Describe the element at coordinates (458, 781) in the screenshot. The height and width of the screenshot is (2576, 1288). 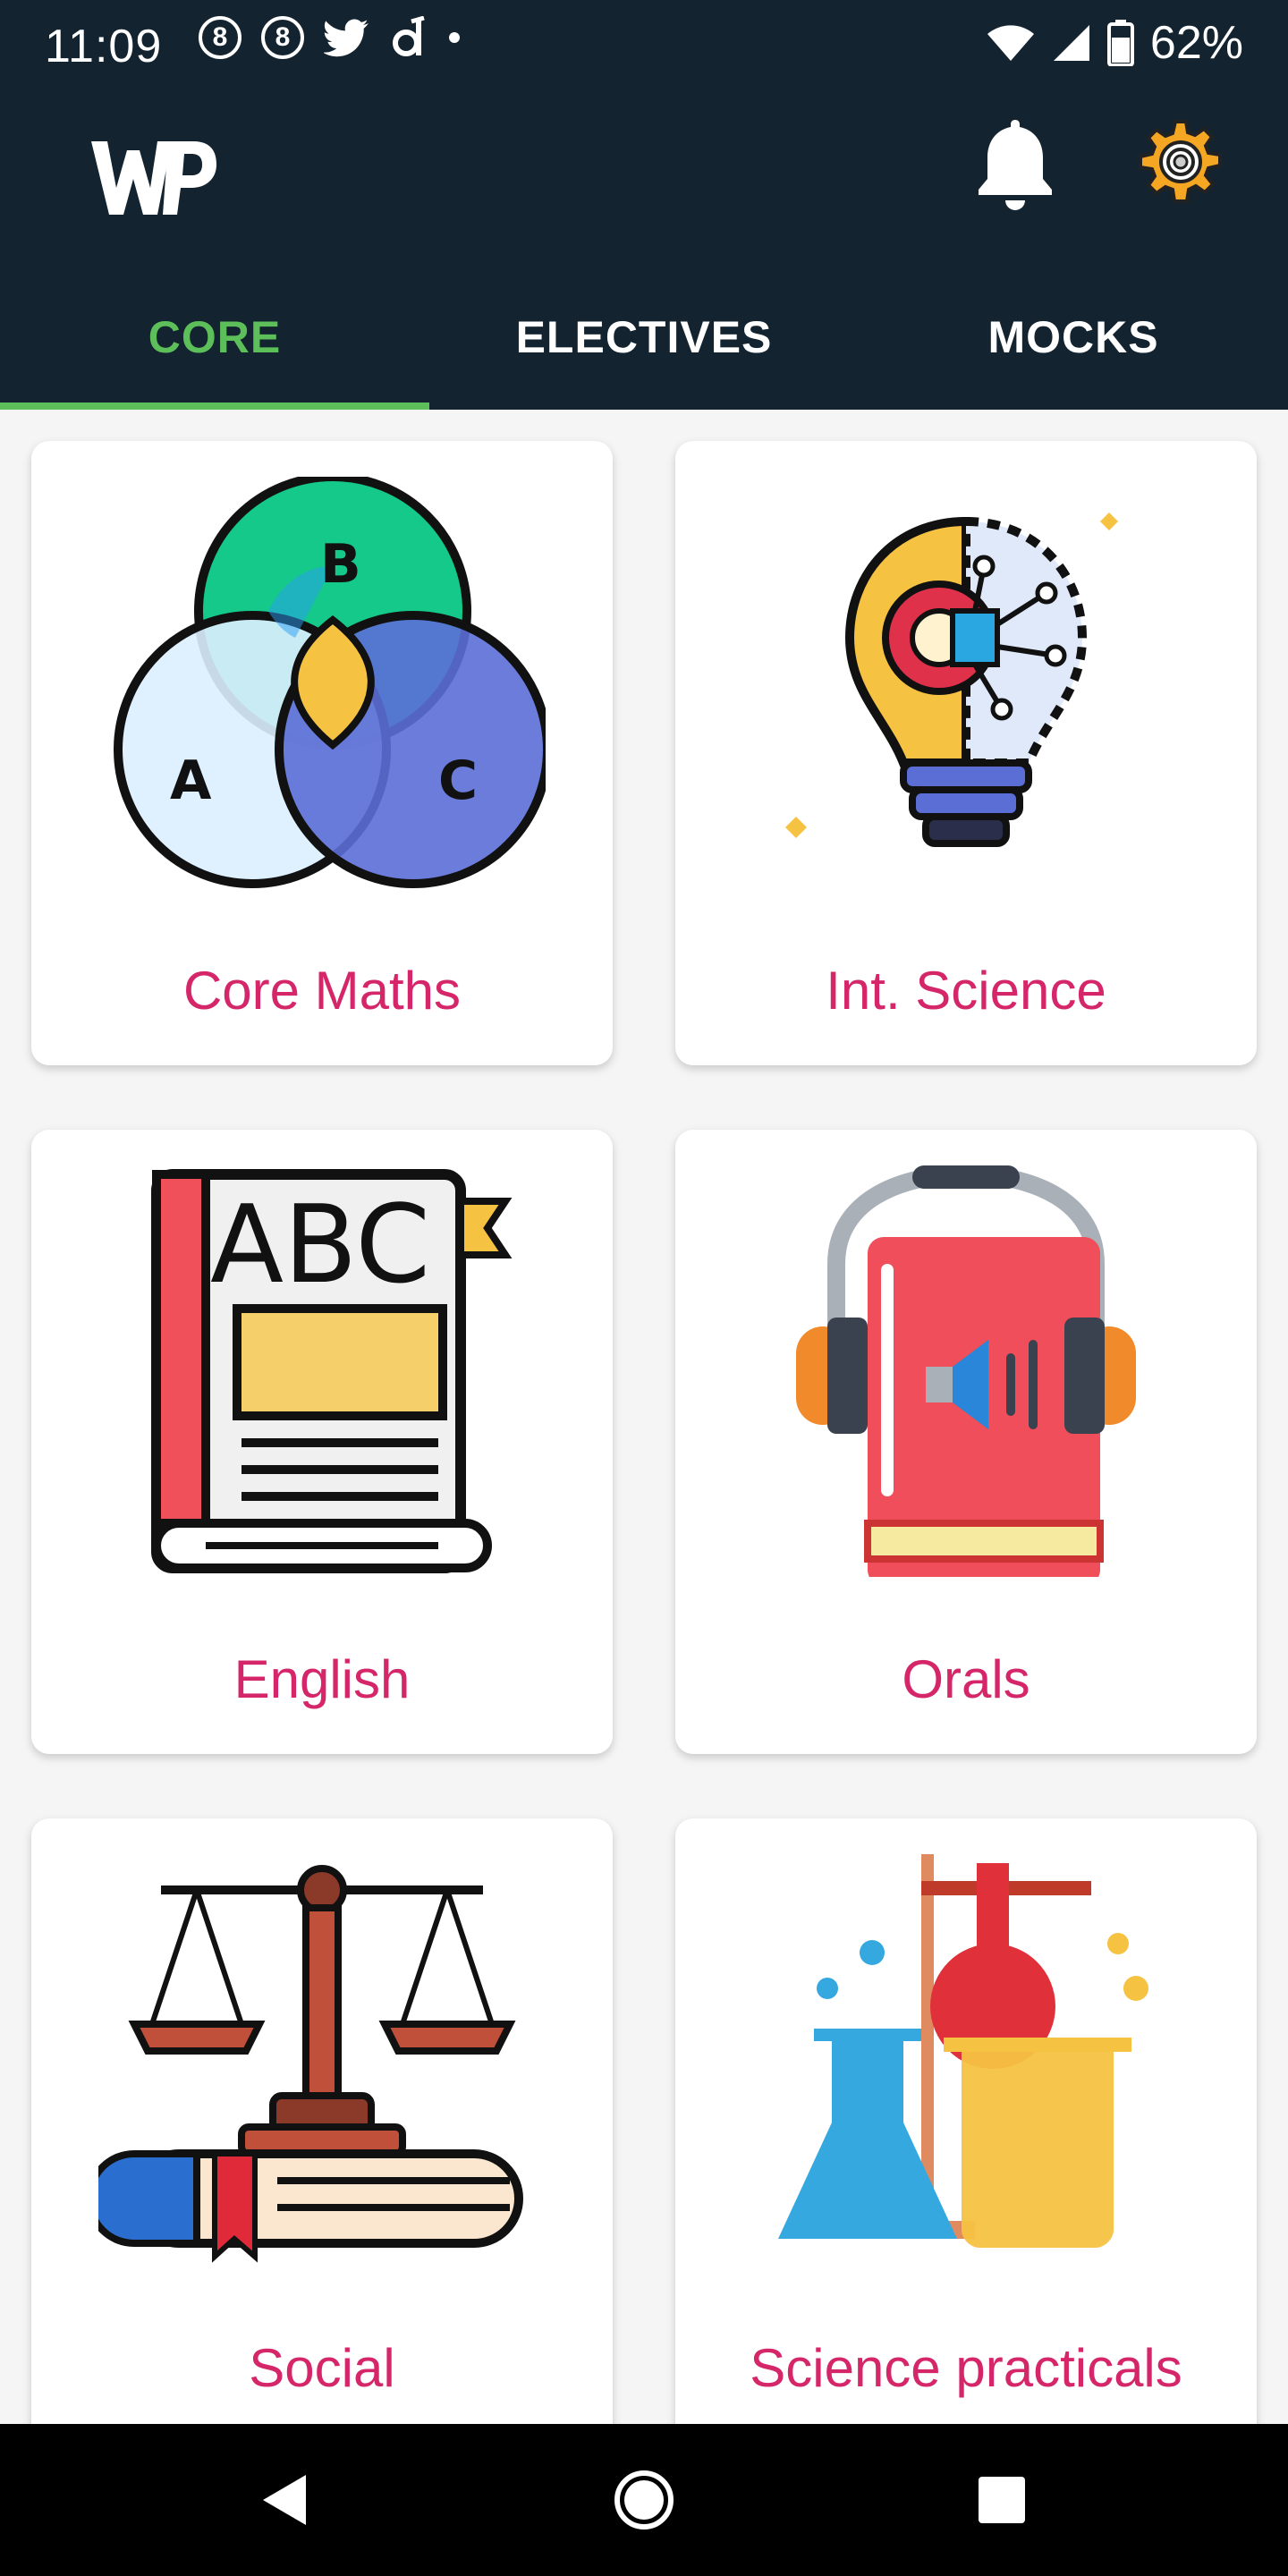
I see `svg-text: C` at that location.